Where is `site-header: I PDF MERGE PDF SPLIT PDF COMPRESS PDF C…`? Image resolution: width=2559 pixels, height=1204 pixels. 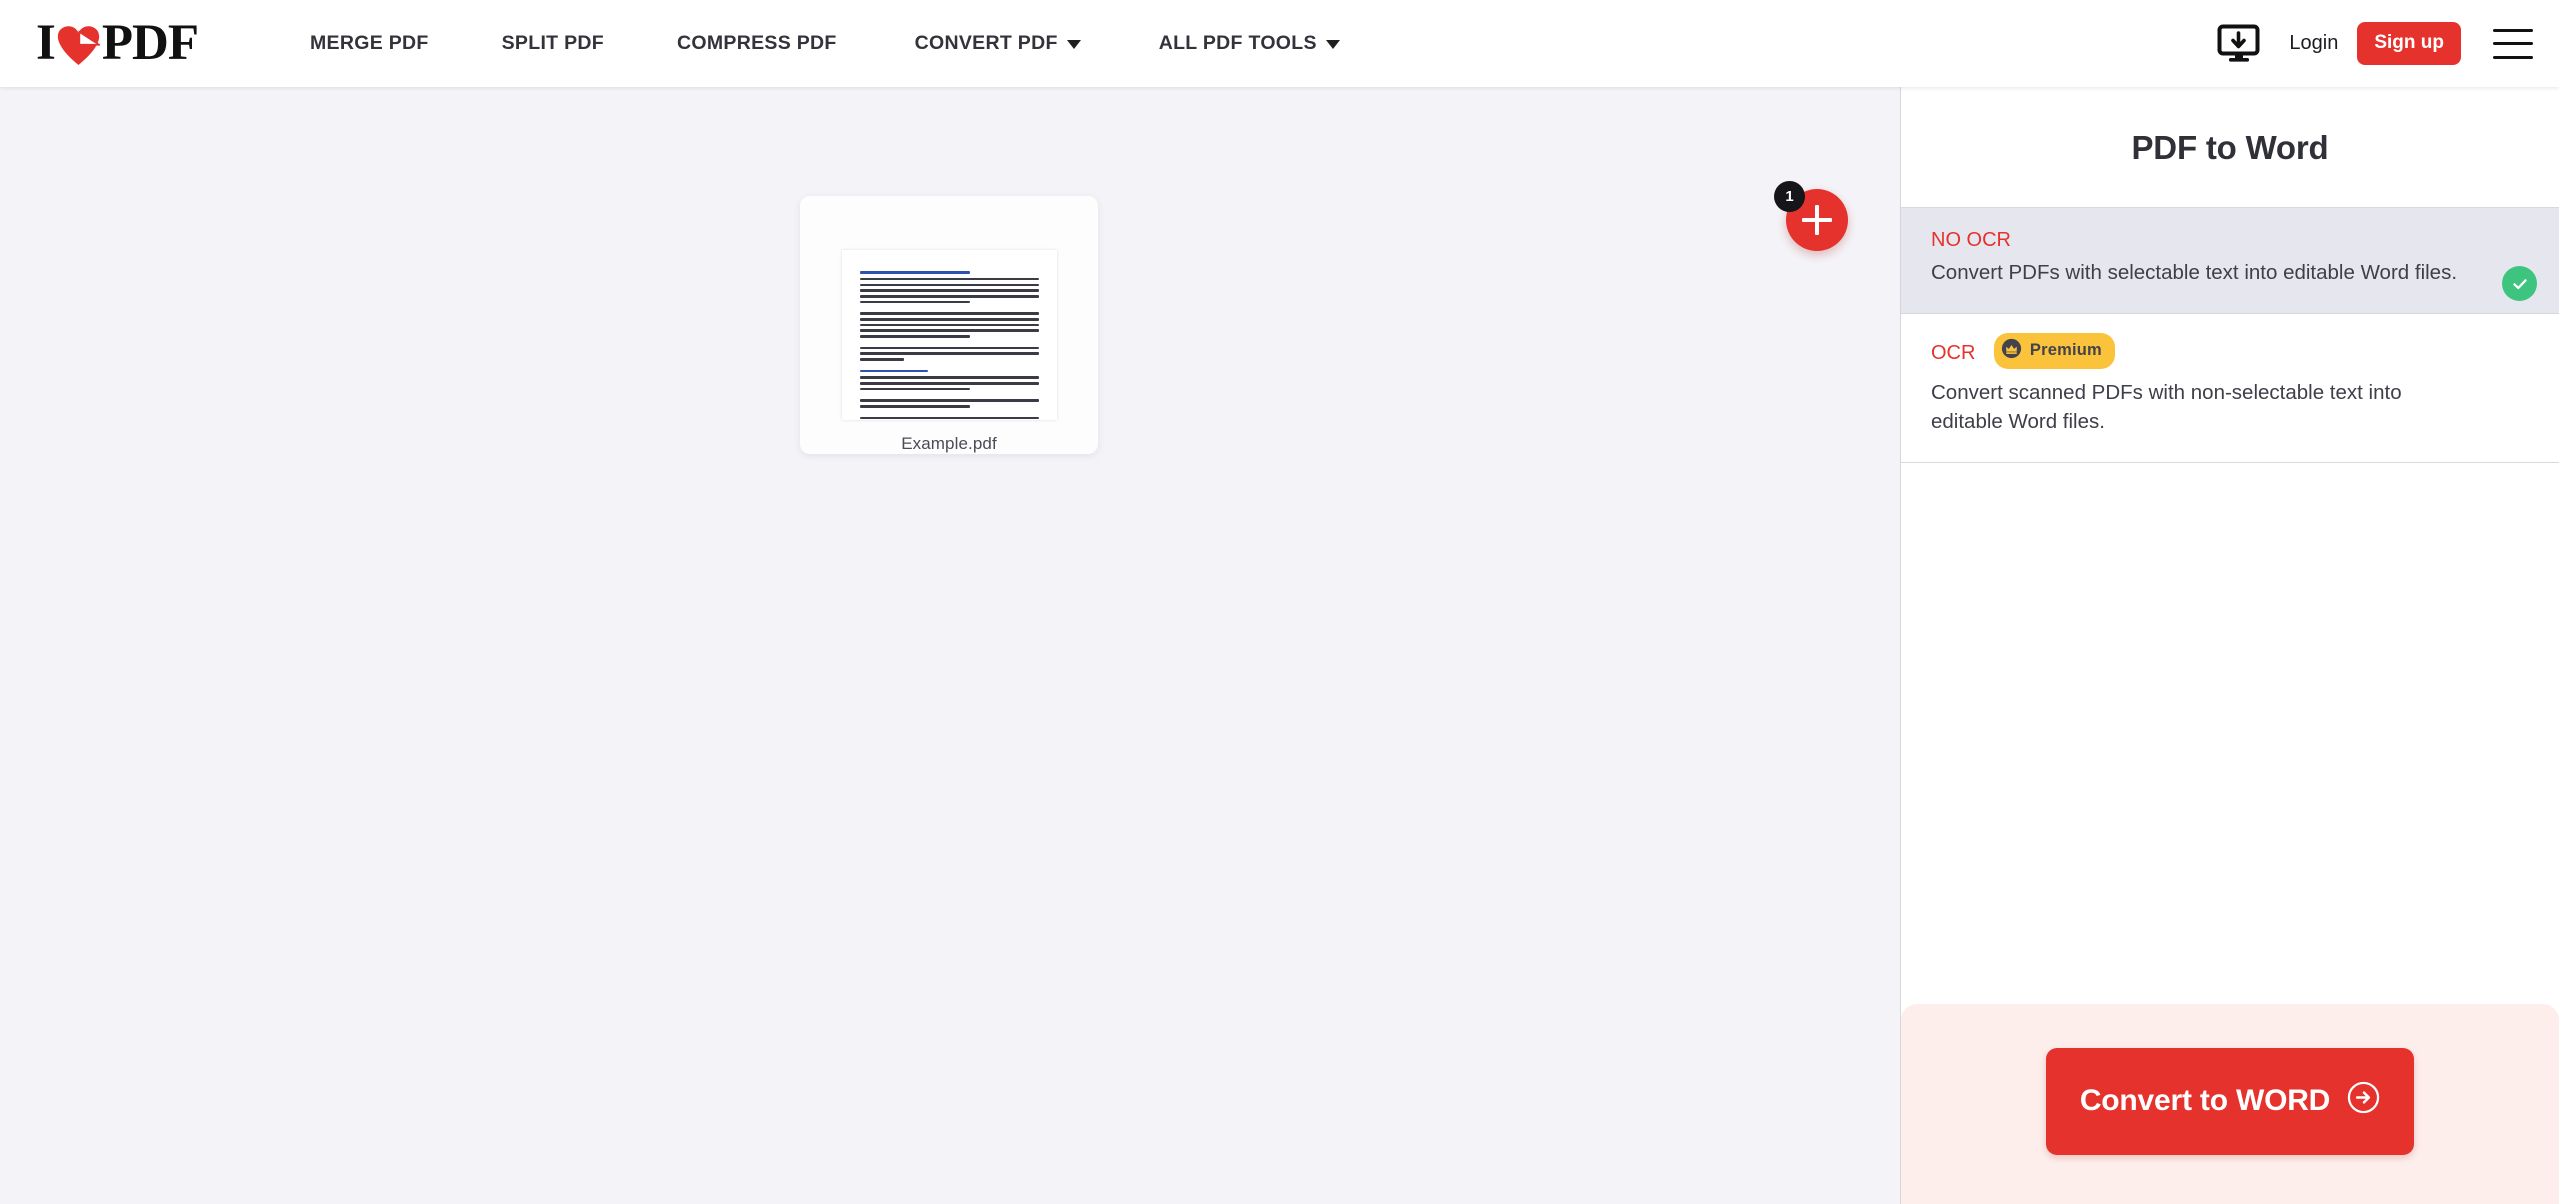
site-header: I PDF MERGE PDF SPLIT PDF COMPRESS PDF C… is located at coordinates (1279, 43).